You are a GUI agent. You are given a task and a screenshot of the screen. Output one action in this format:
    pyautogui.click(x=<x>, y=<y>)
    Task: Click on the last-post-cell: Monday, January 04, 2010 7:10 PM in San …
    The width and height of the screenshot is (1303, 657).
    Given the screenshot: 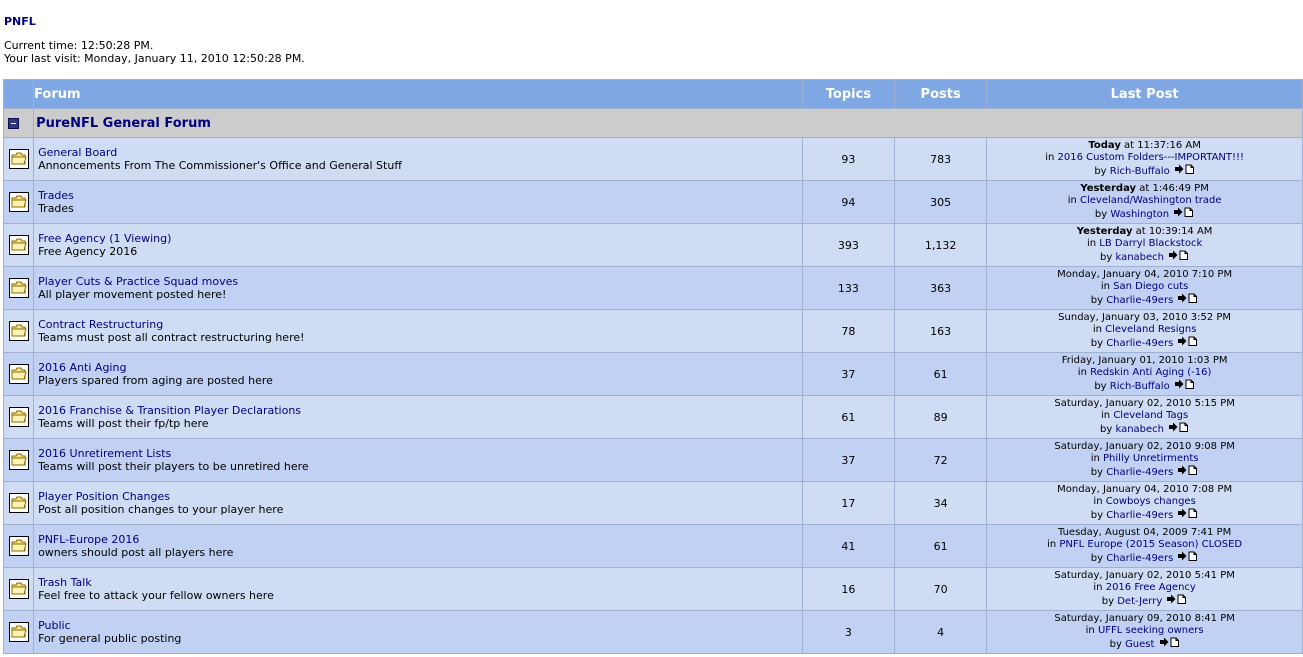 What is the action you would take?
    pyautogui.click(x=1144, y=288)
    